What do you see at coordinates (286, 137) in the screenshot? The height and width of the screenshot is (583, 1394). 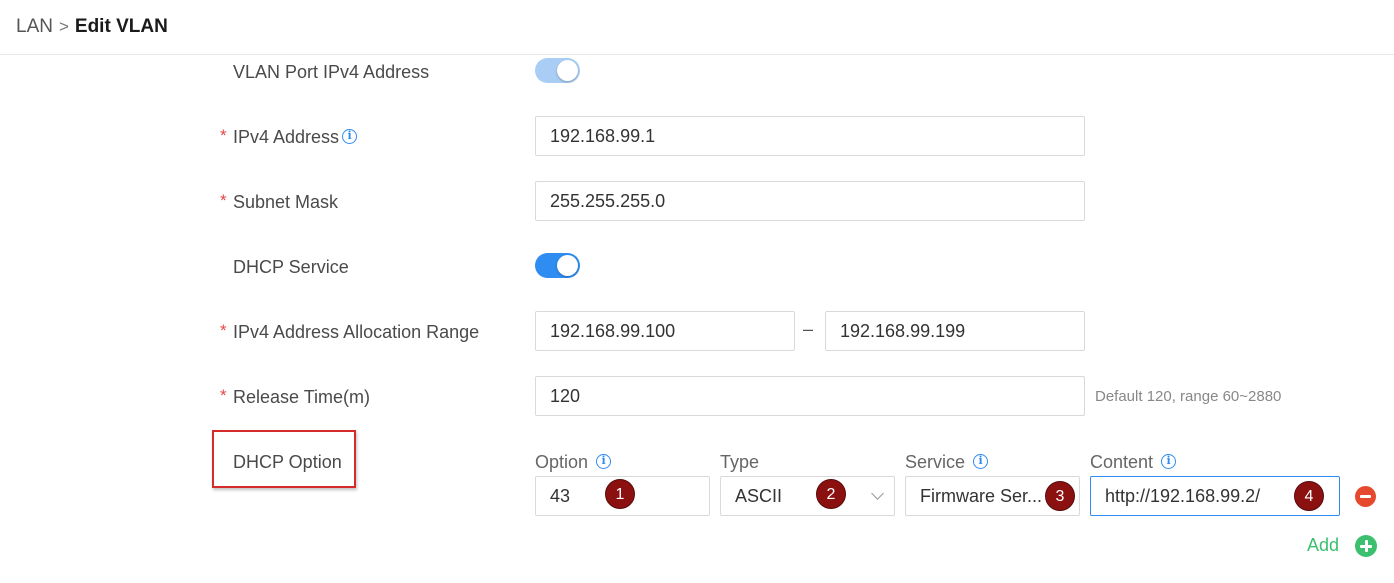 I see `ipv4-address-label-text: IPv4 Address` at bounding box center [286, 137].